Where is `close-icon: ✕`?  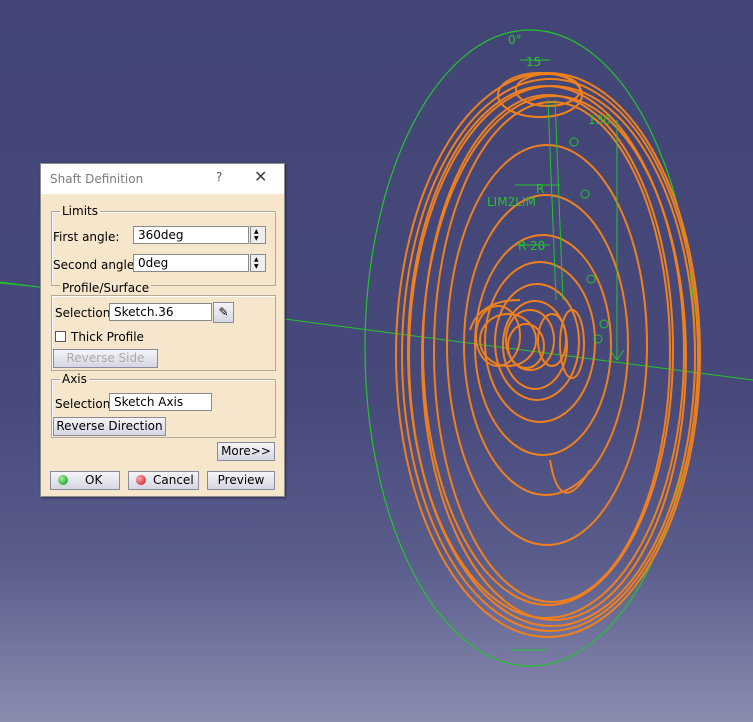 close-icon: ✕ is located at coordinates (260, 176).